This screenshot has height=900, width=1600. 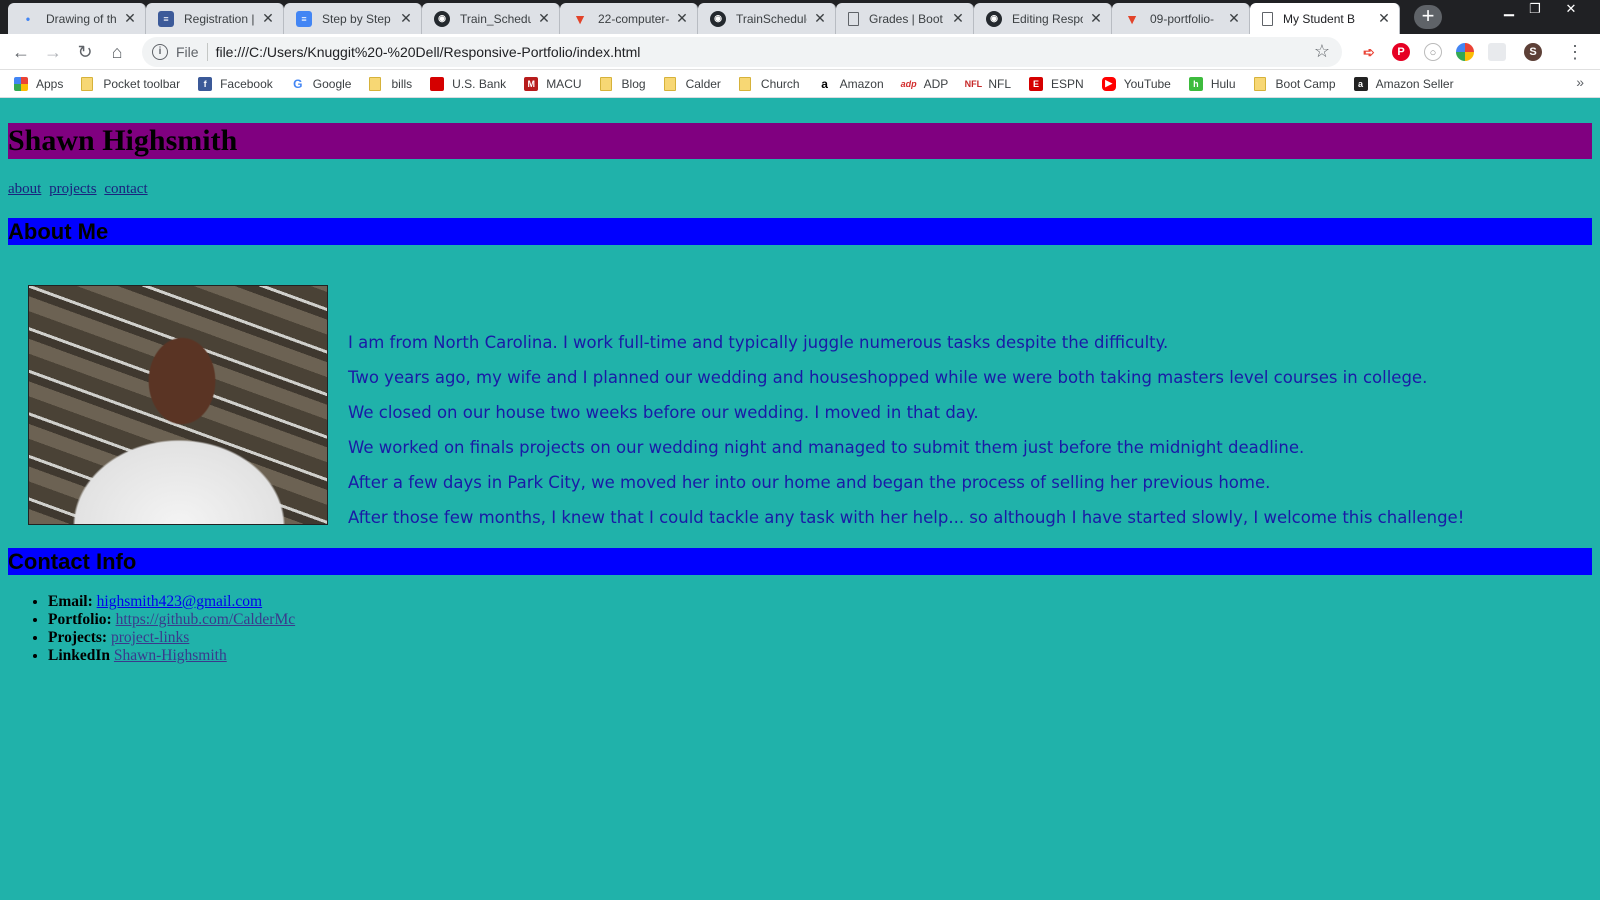 What do you see at coordinates (1043, 18) in the screenshot?
I see `tab-editing: ◉ Editing Respo ✕` at bounding box center [1043, 18].